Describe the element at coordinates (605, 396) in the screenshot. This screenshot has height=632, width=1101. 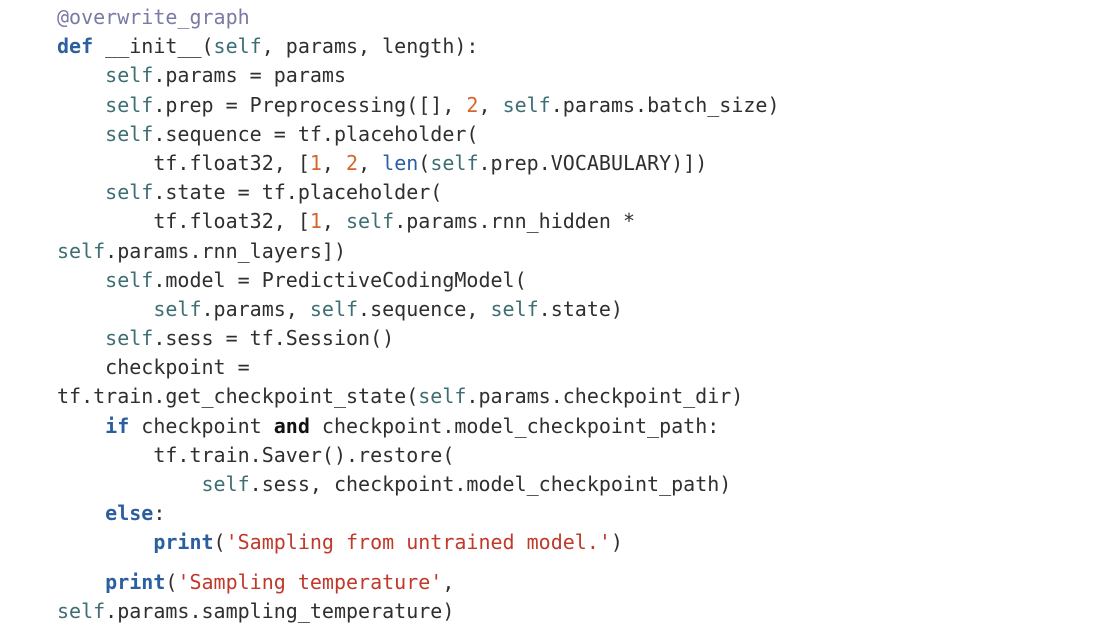
I see `code-token-plain: .params.checkpoint_dir)` at that location.